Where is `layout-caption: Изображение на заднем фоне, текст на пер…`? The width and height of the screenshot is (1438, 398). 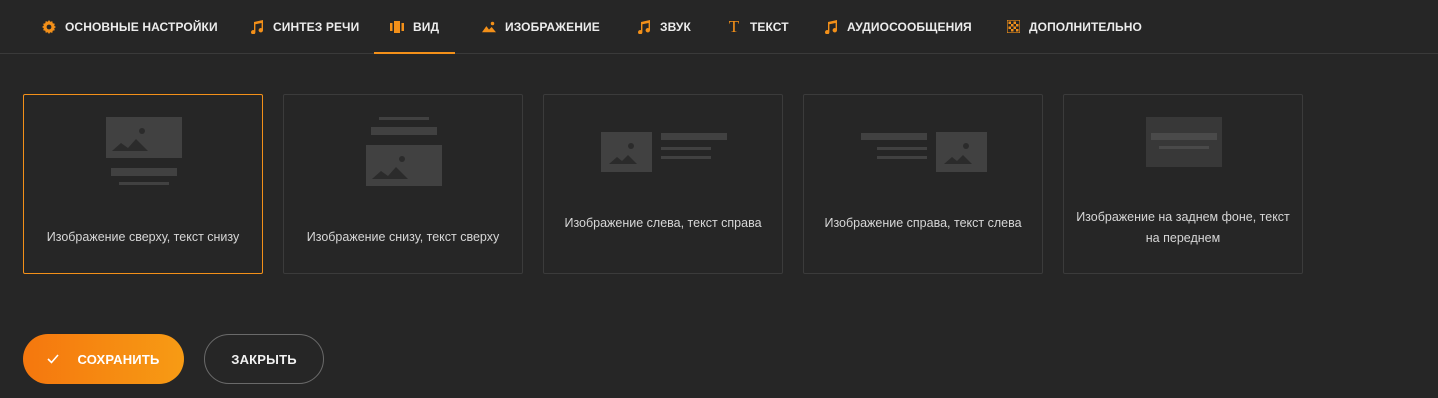
layout-caption: Изображение на заднем фоне, текст на пер… is located at coordinates (1183, 227).